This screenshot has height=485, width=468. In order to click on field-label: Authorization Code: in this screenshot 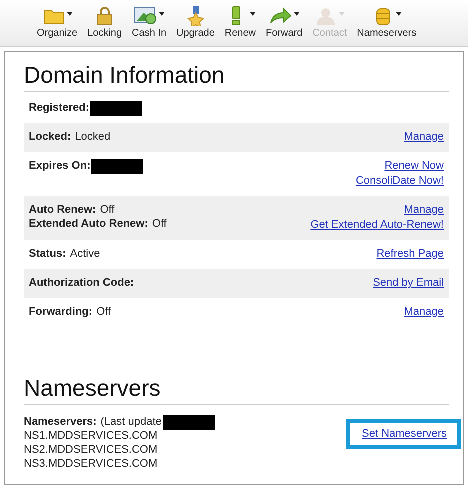, I will do `click(81, 283)`.